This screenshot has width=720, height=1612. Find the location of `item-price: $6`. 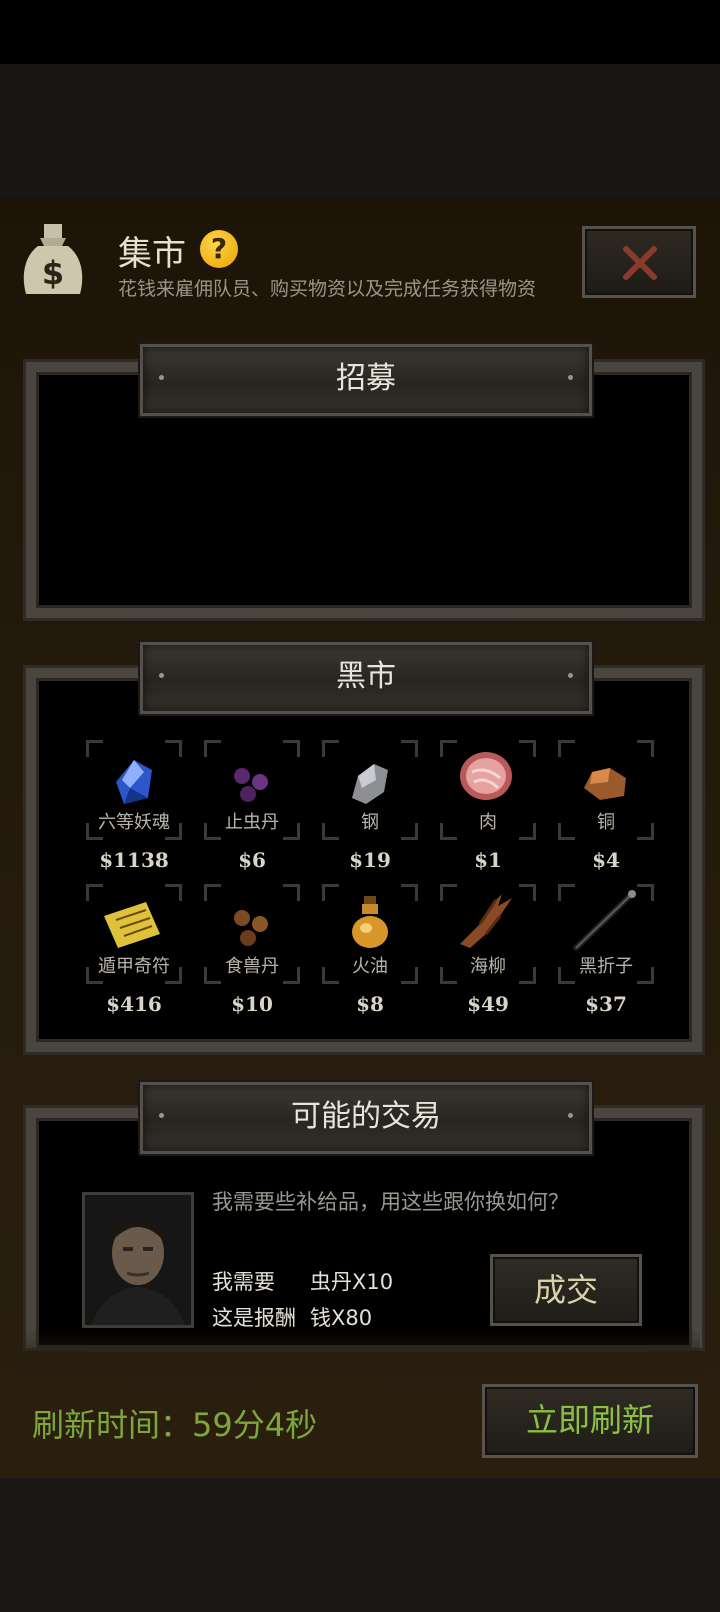

item-price: $6 is located at coordinates (252, 860).